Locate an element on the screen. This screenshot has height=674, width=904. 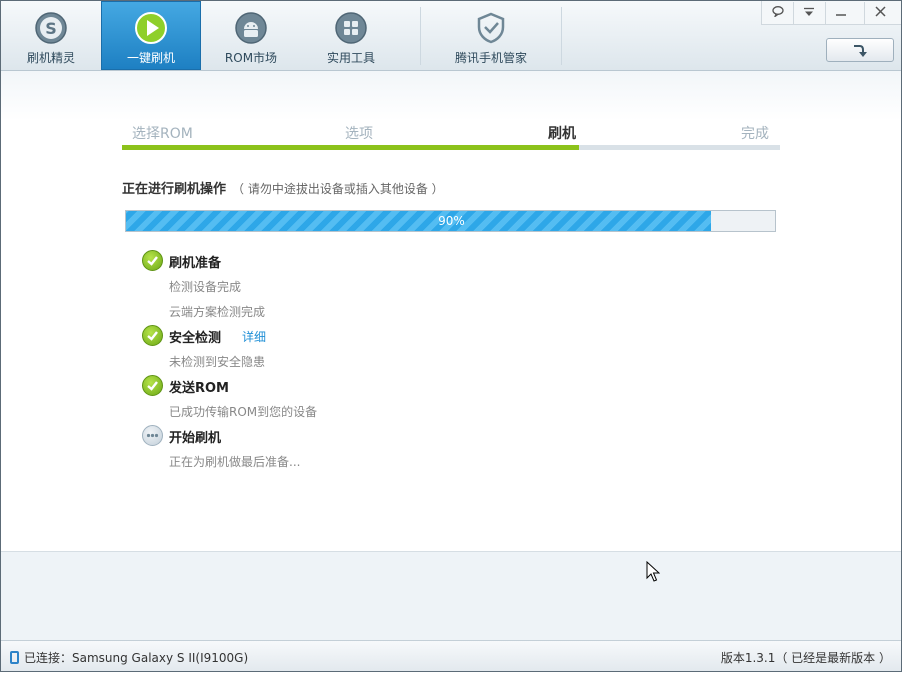
mouse-cursor-icon is located at coordinates (653, 571).